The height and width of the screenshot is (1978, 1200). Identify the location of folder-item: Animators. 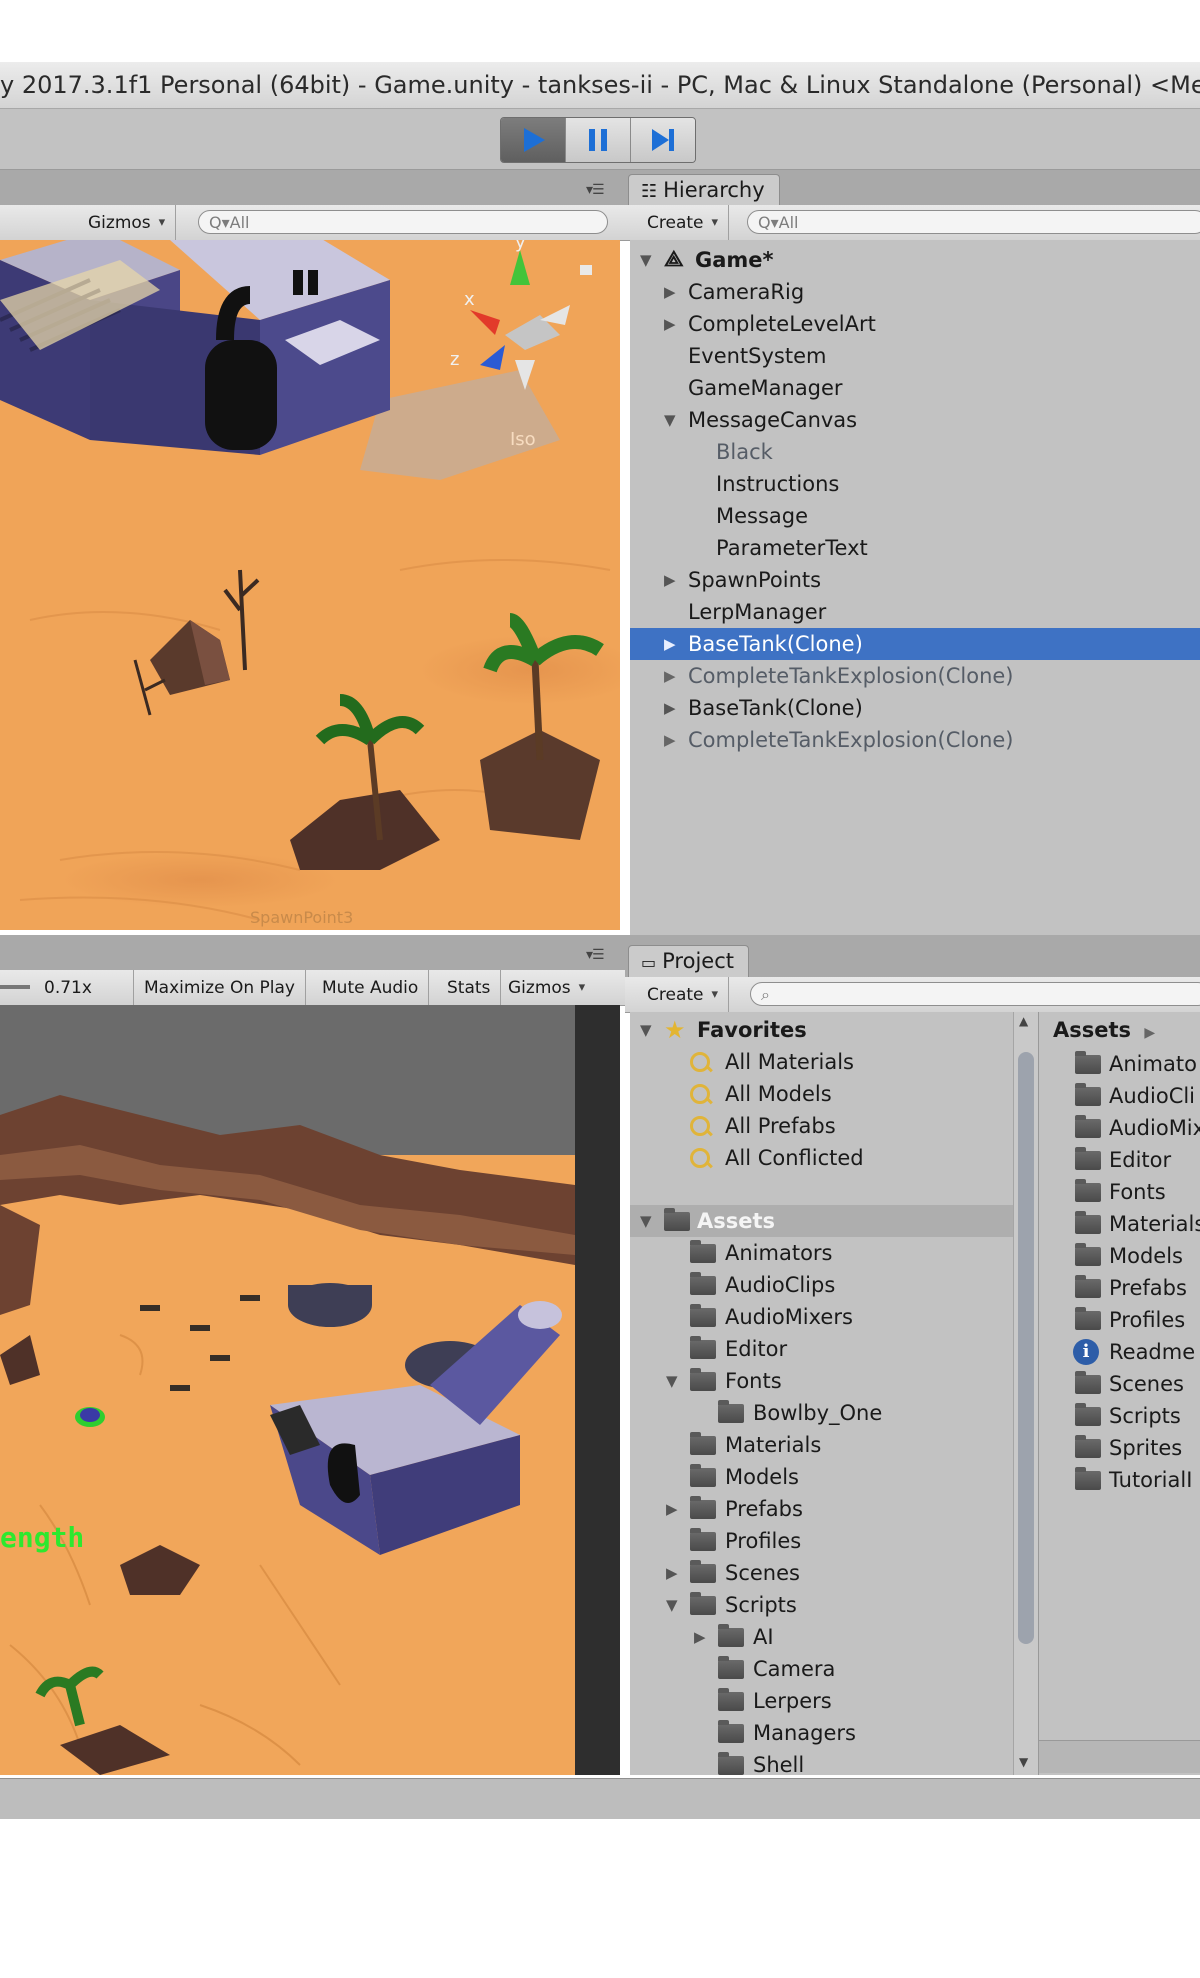
(821, 1253).